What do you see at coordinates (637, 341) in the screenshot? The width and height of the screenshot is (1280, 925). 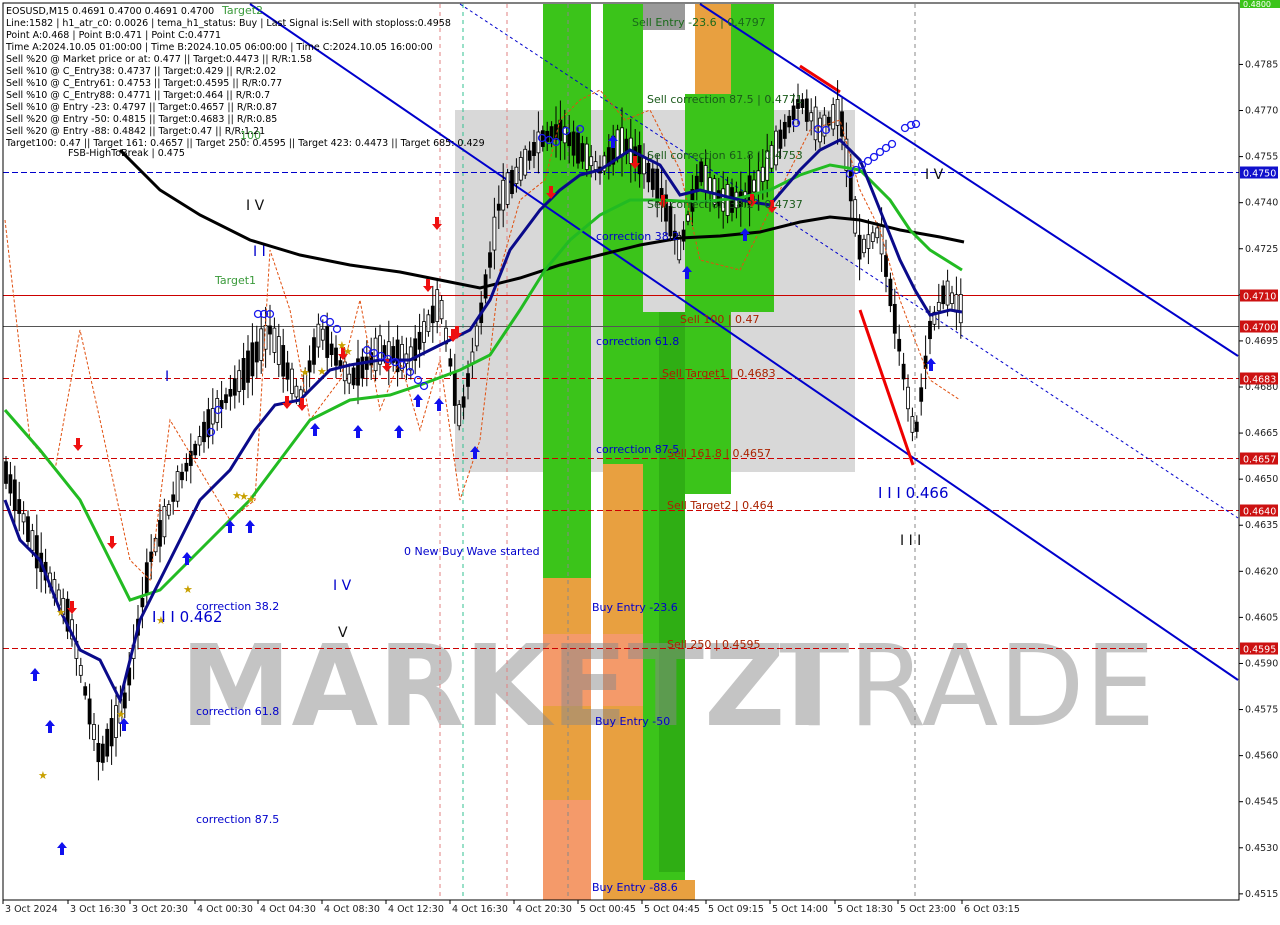 I see `label-corr-618-mid: correction 61.8` at bounding box center [637, 341].